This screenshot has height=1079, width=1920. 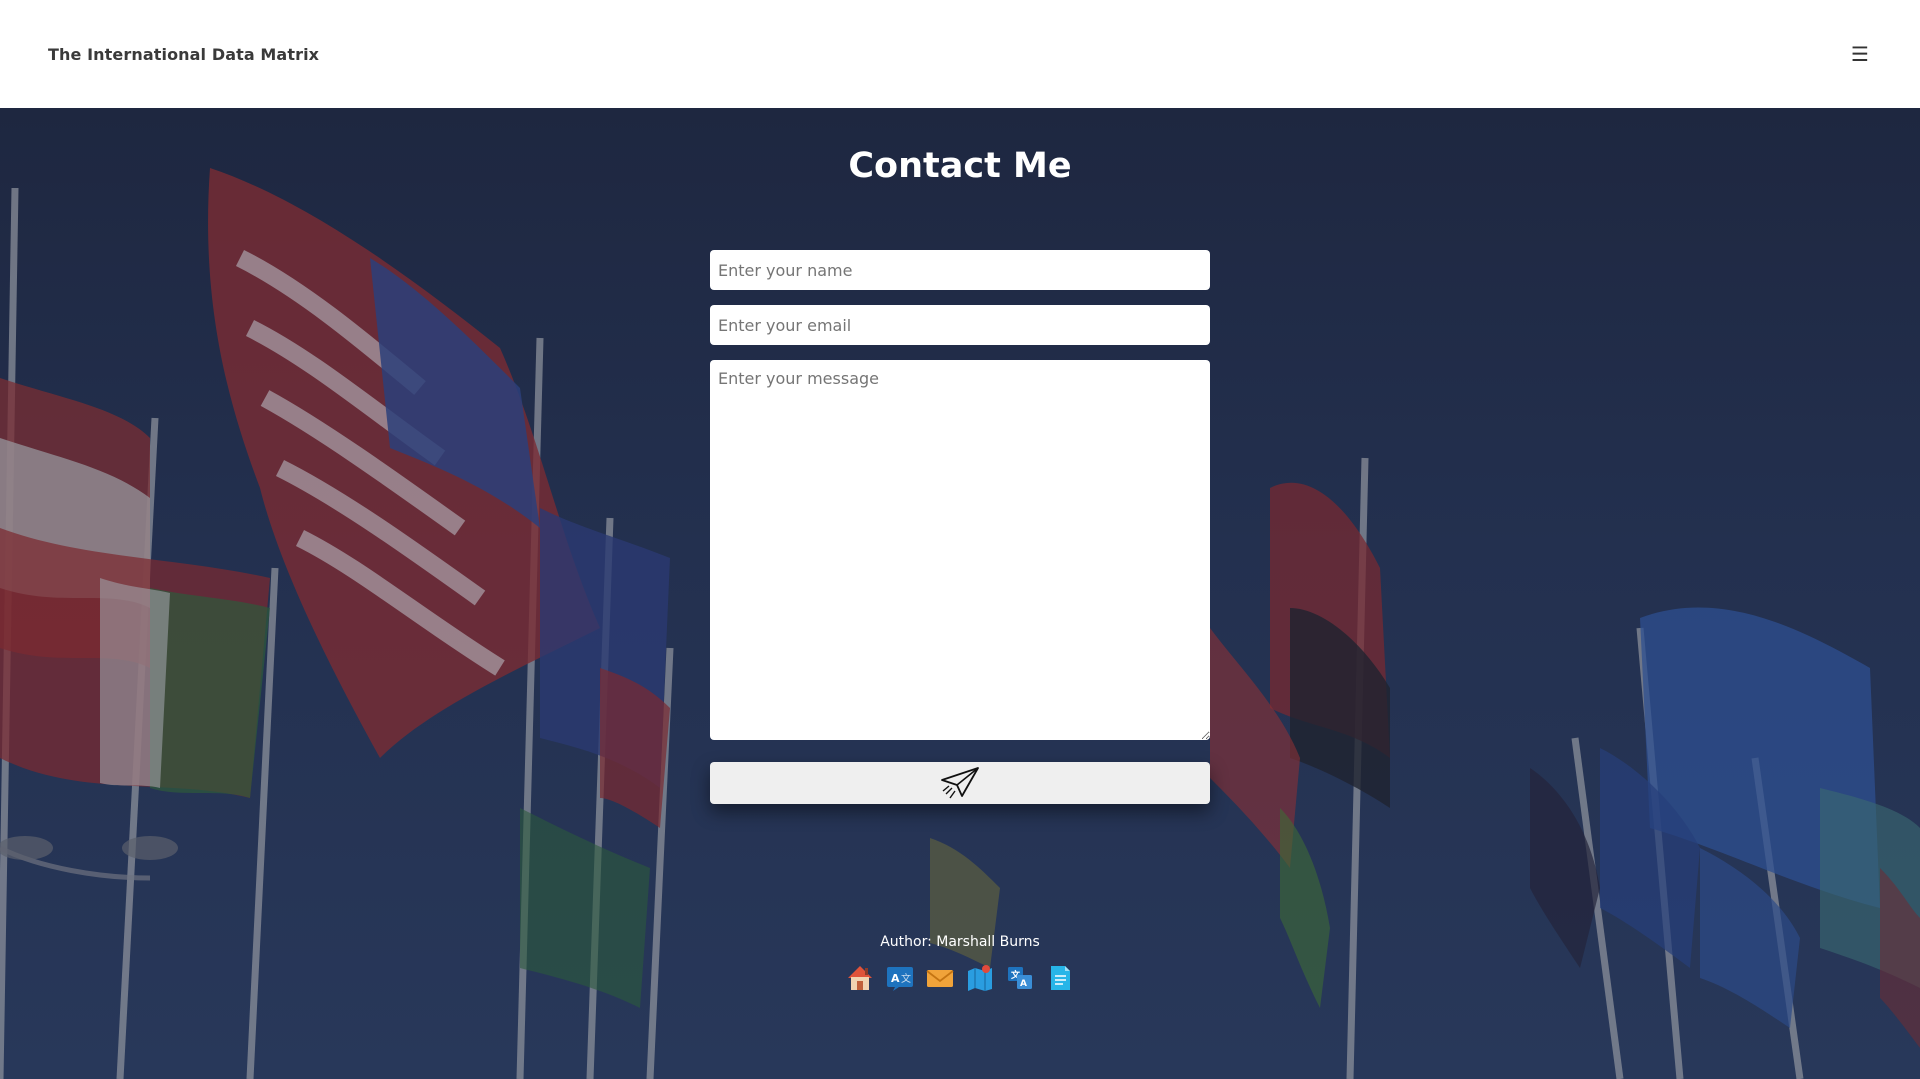 I want to click on paper-plane-icon, so click(x=960, y=783).